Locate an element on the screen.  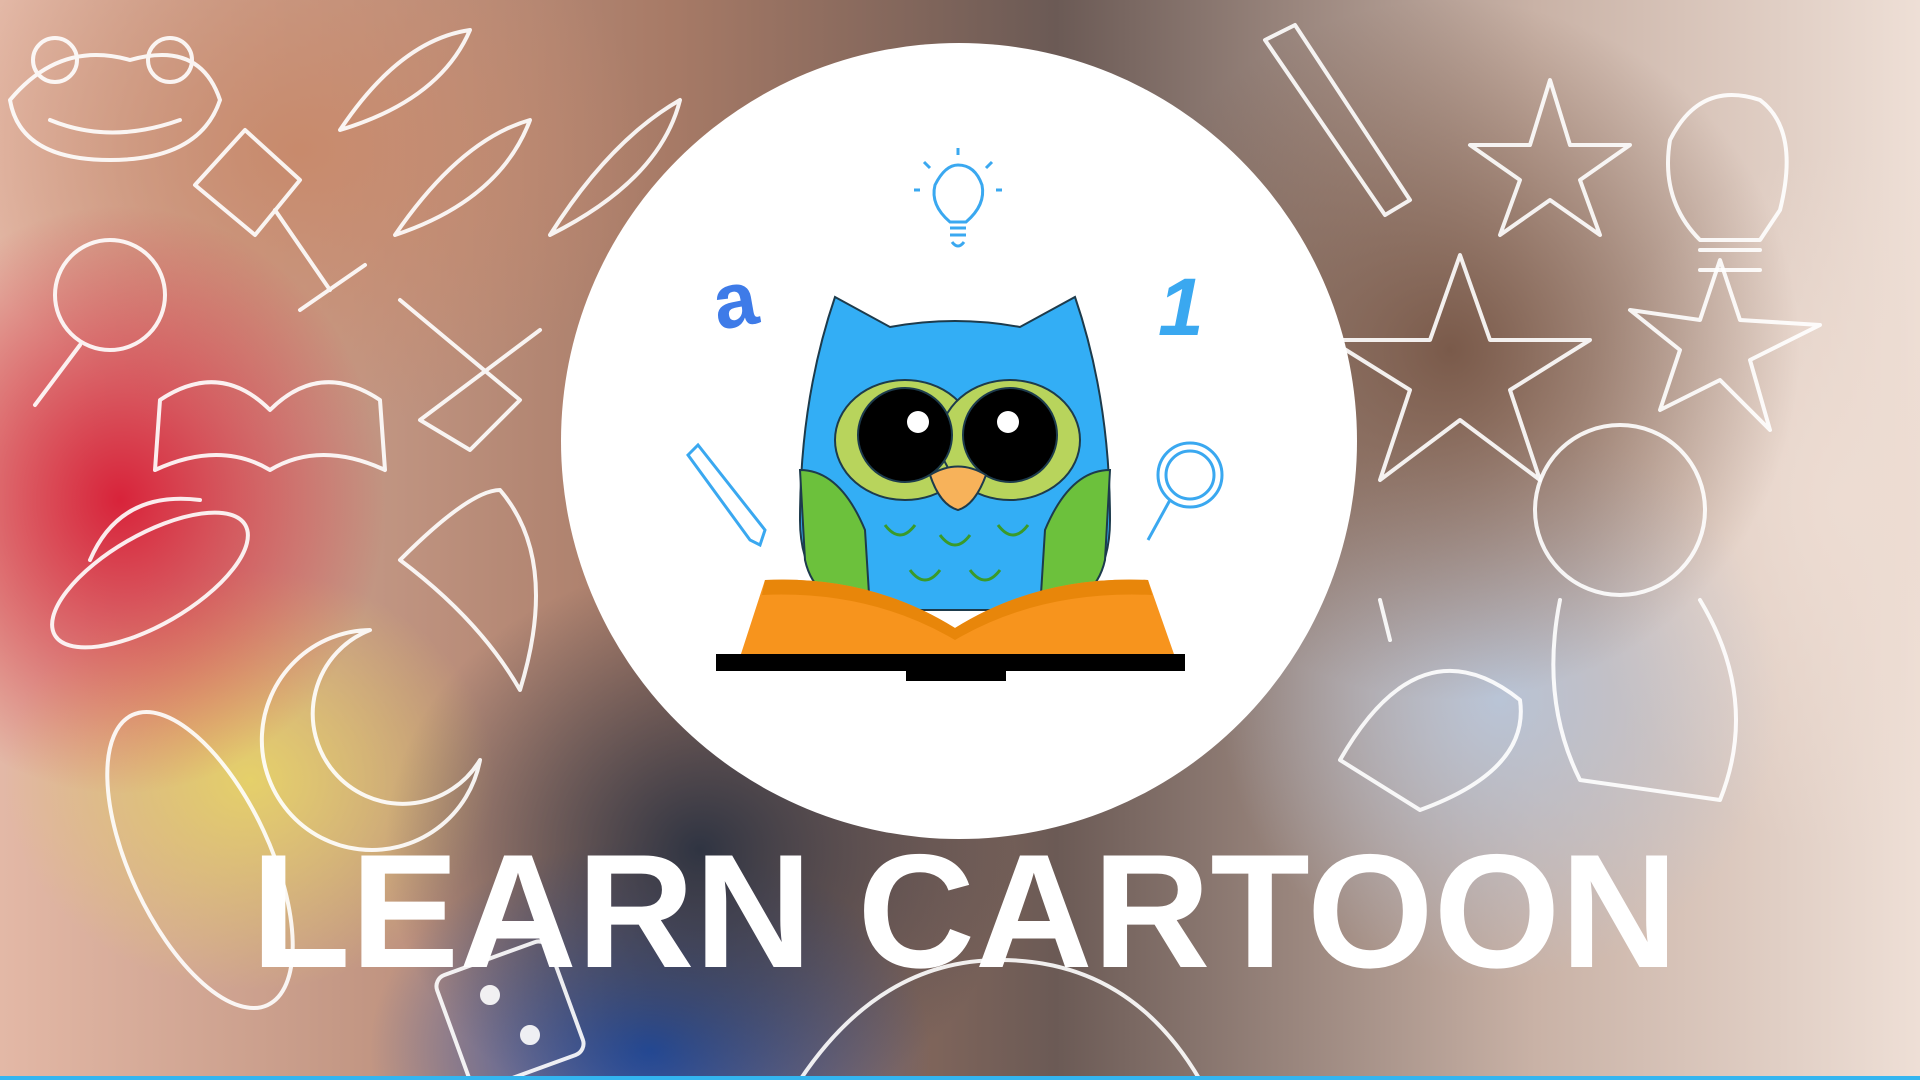
glass-doodle-icon is located at coordinates (280, 220).